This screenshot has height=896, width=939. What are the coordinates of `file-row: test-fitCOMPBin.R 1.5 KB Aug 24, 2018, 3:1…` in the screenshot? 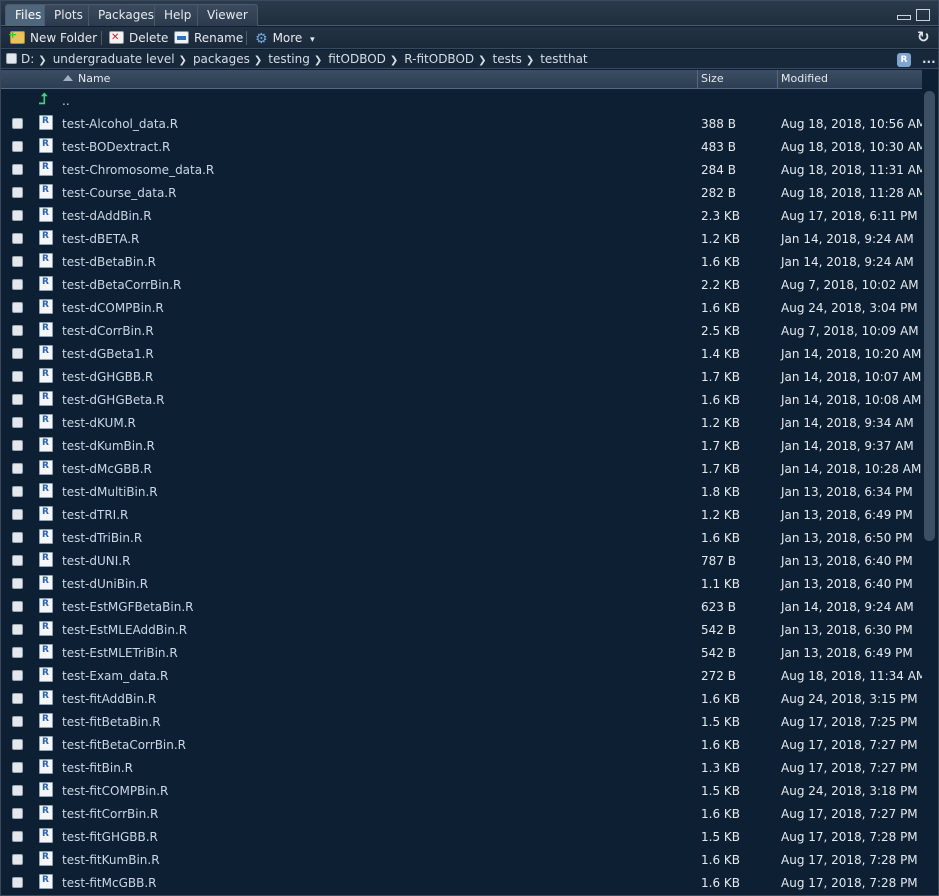 It's located at (461, 791).